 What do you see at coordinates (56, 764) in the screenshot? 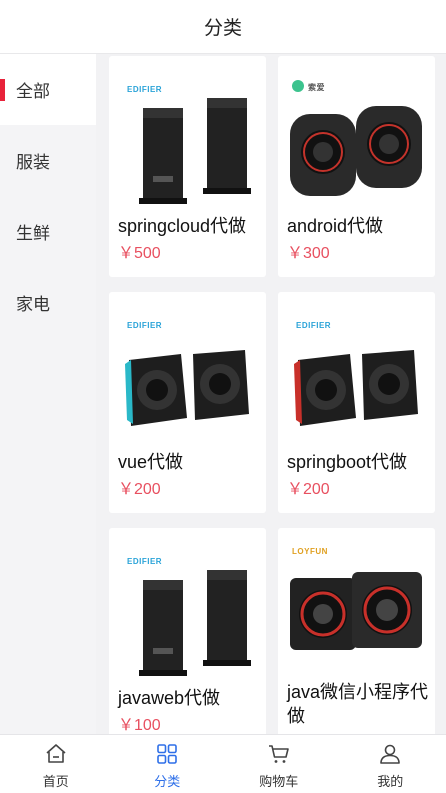
I see `tab-home: 首页` at bounding box center [56, 764].